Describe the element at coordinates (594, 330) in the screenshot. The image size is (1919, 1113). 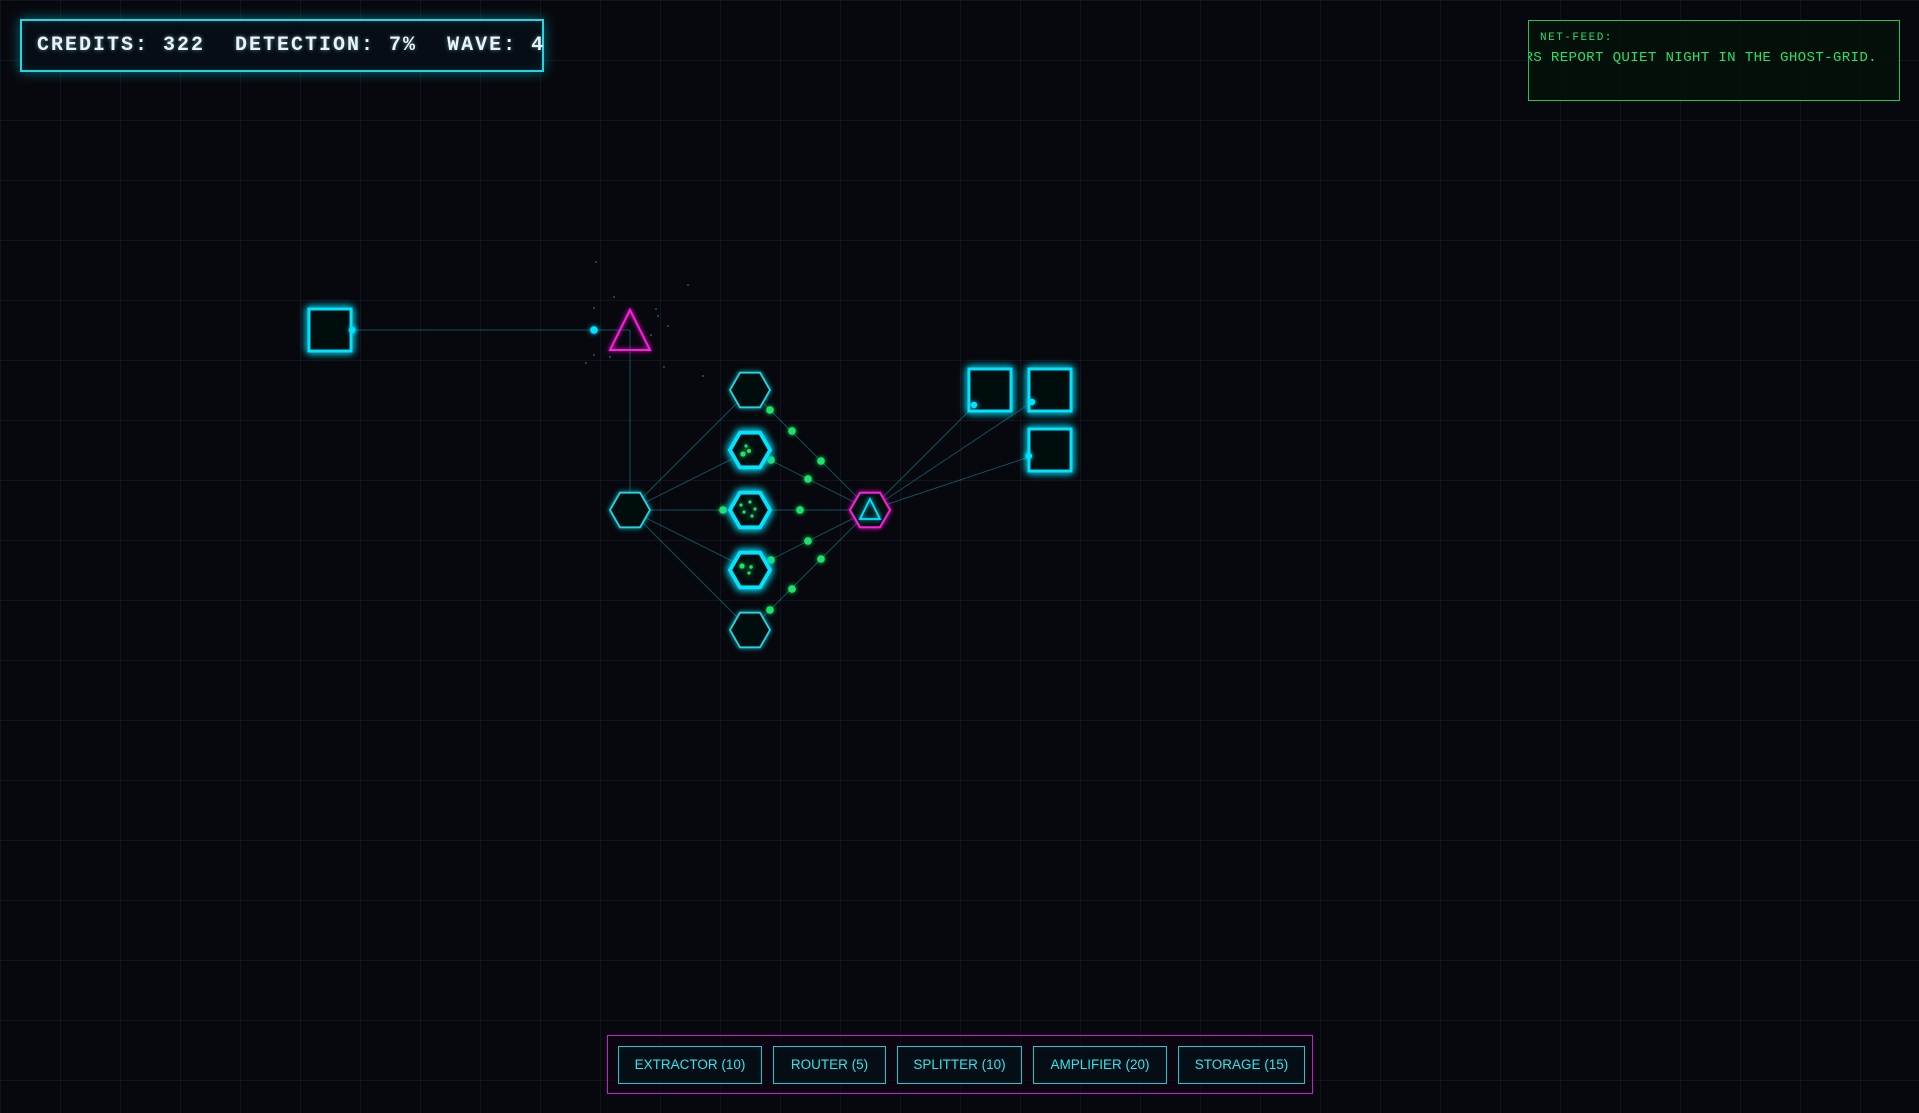
I see `cyan-packet` at that location.